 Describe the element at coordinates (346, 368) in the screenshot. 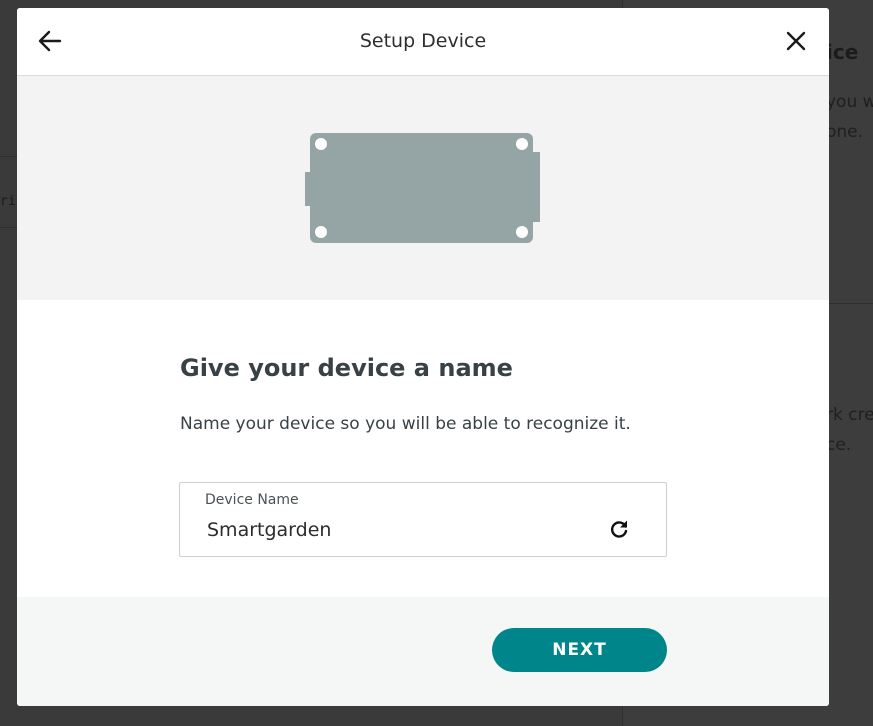

I see `section-heading: Give your device a name` at that location.